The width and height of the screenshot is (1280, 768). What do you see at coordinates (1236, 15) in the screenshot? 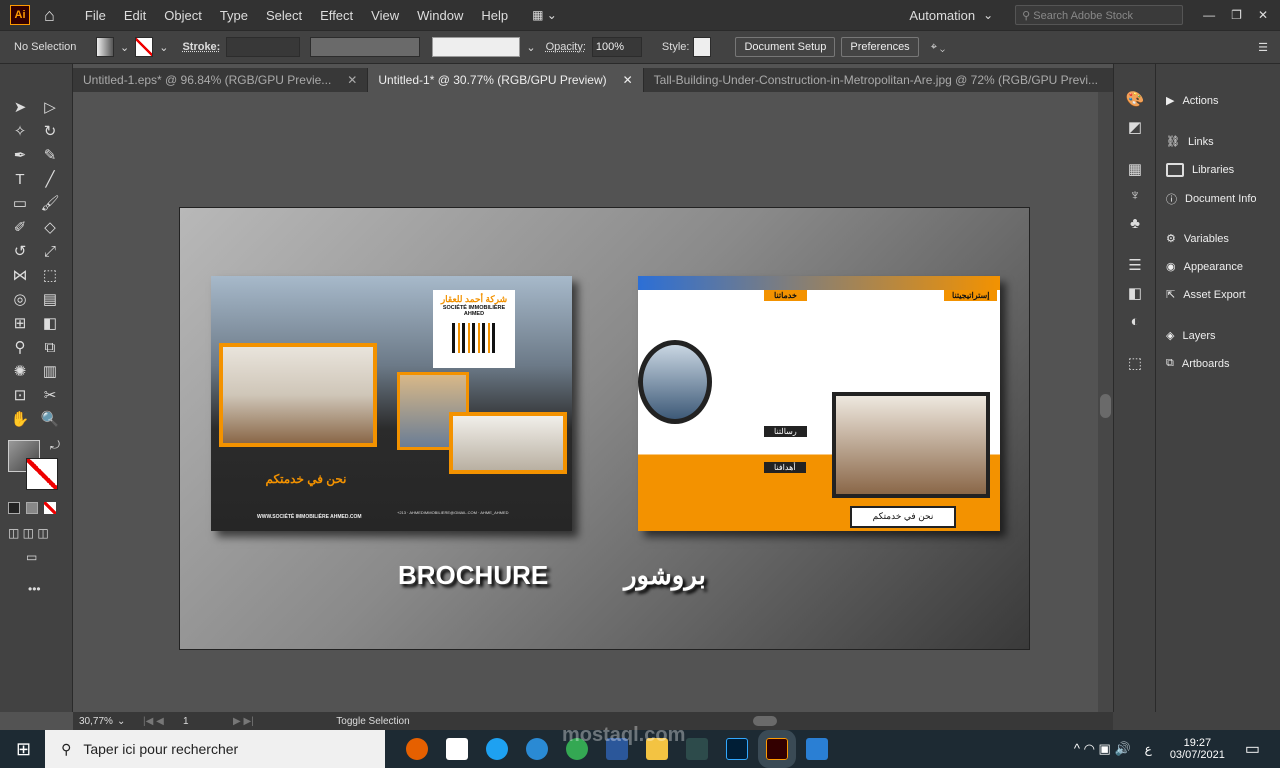
I see `restore-button: ❐` at bounding box center [1236, 15].